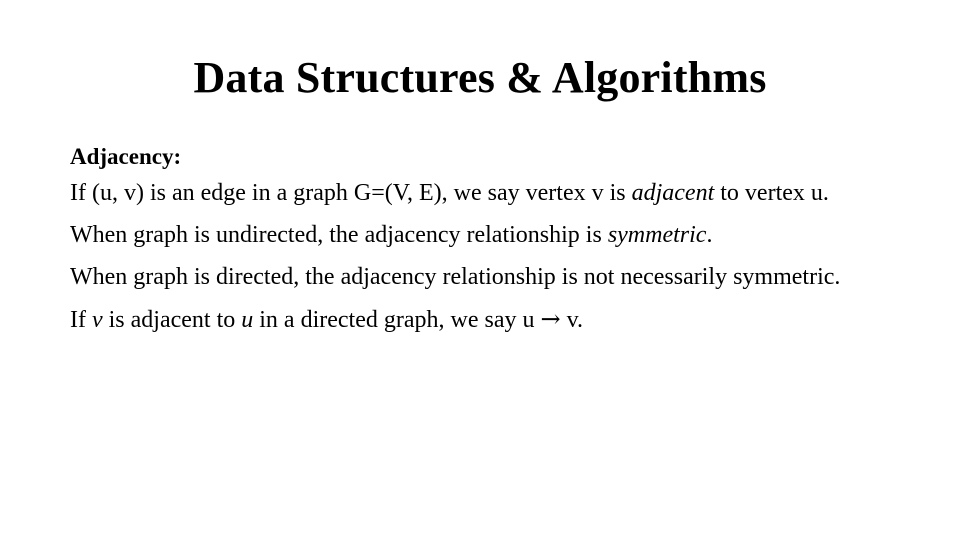 The width and height of the screenshot is (960, 540). What do you see at coordinates (247, 320) in the screenshot?
I see `paragraph-4-emphasis-u: u` at bounding box center [247, 320].